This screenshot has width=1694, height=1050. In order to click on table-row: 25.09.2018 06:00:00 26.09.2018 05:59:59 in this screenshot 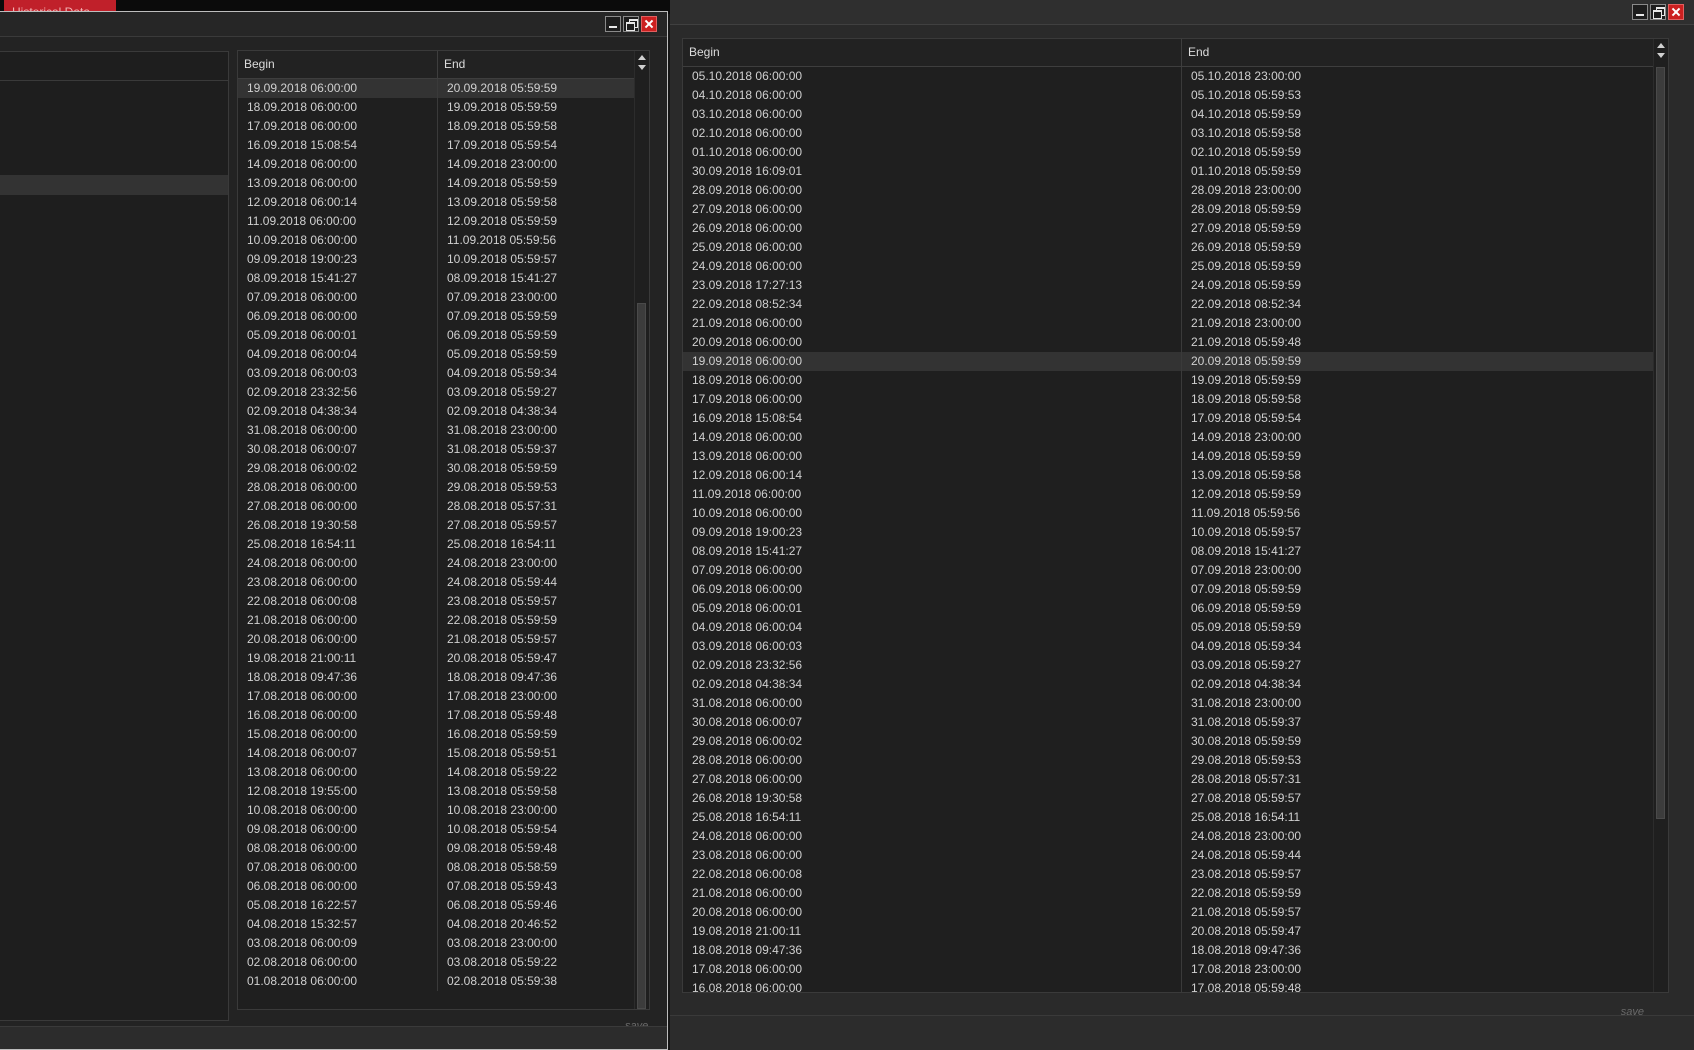, I will do `click(1168, 247)`.